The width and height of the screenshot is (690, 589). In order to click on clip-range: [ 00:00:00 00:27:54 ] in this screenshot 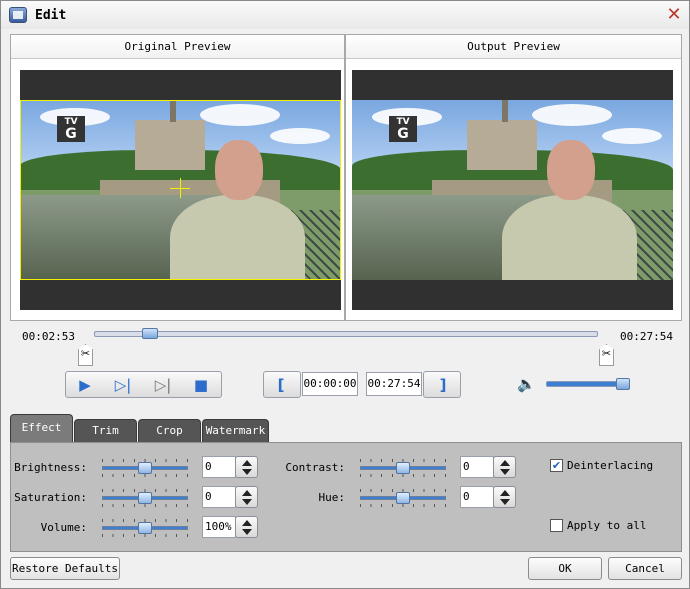, I will do `click(362, 384)`.